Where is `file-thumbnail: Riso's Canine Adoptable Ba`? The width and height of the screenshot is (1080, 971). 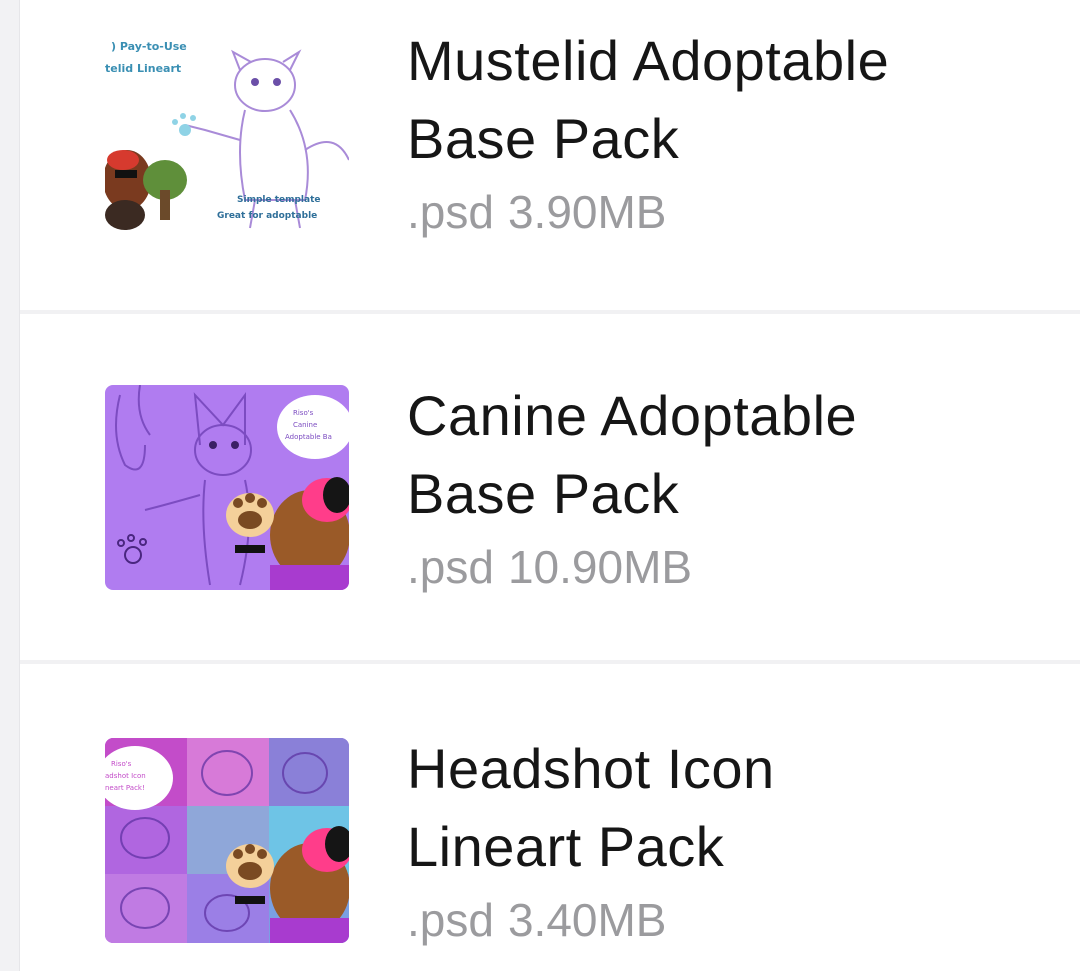 file-thumbnail: Riso's Canine Adoptable Ba is located at coordinates (227, 487).